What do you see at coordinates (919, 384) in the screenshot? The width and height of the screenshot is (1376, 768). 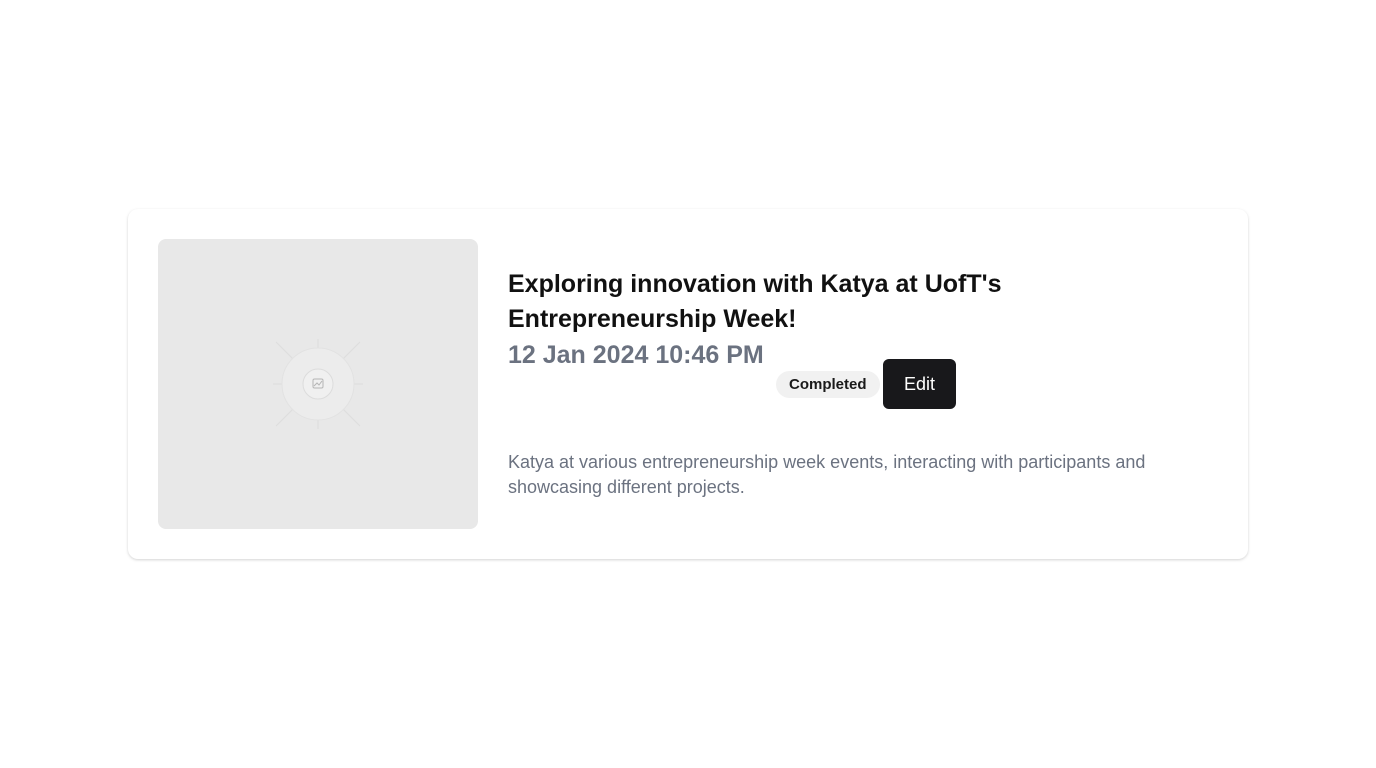 I see `edit-button: Edit` at bounding box center [919, 384].